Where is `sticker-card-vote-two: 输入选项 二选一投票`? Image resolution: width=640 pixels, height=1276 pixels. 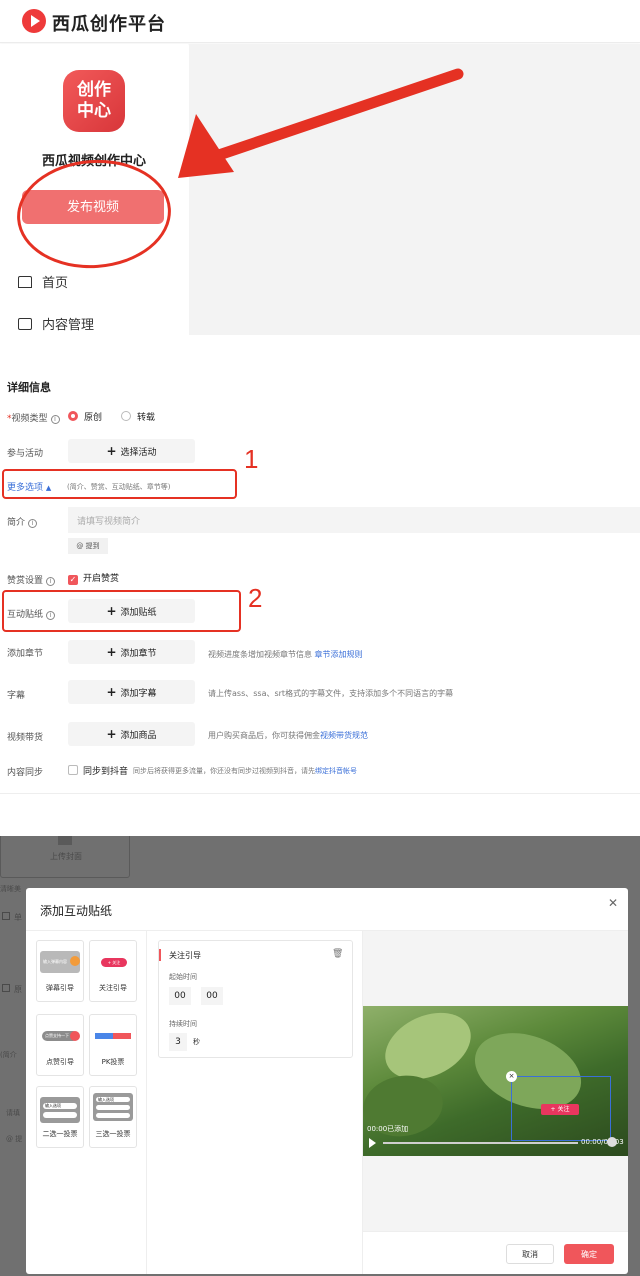
sticker-card-vote-two: 输入选项 二选一投票 is located at coordinates (60, 1117).